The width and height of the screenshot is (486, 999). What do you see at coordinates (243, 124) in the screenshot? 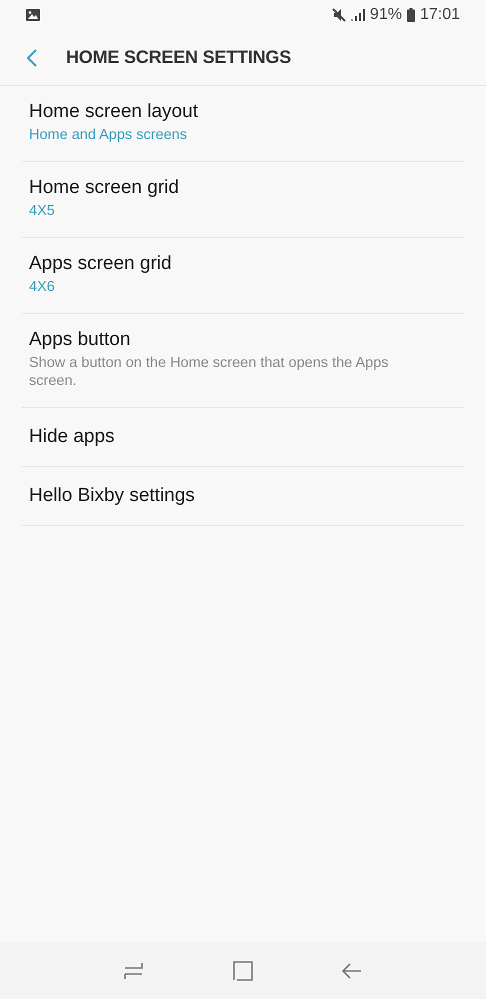
I see `settings-item: Home screen layout Home and Apps screens` at bounding box center [243, 124].